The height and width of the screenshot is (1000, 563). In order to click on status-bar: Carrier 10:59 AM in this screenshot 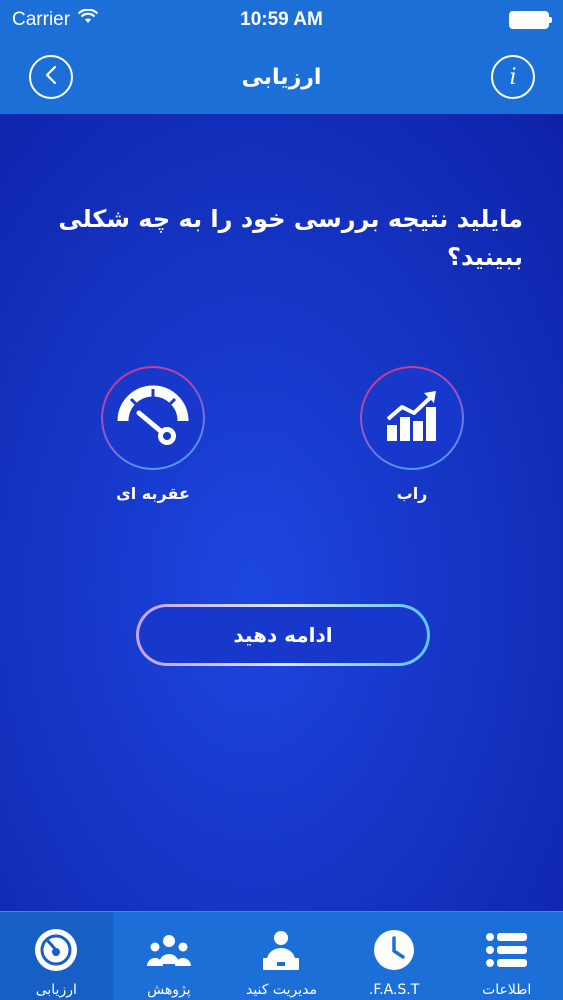, I will do `click(281, 20)`.